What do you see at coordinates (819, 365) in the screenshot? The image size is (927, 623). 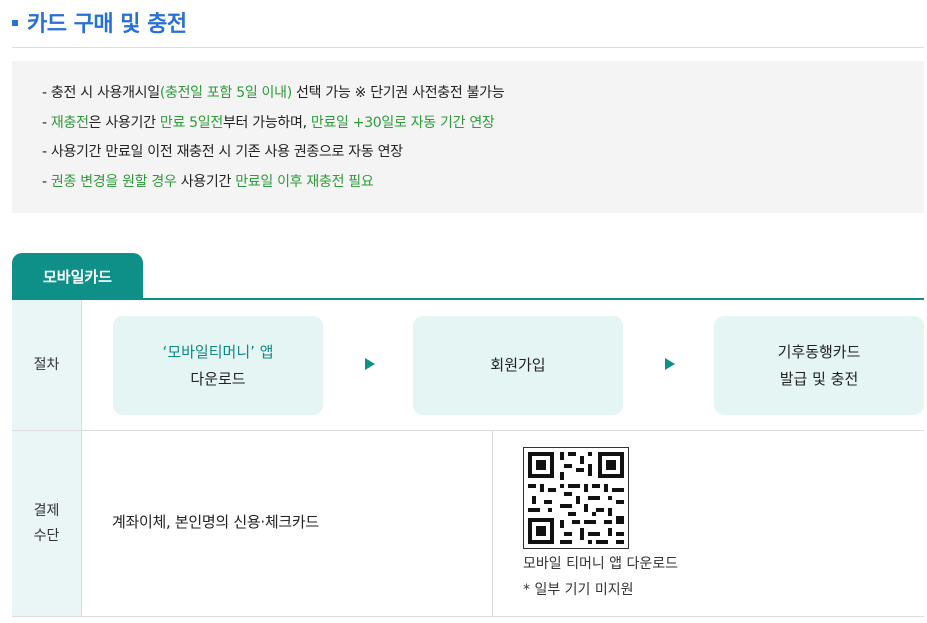 I see `step-issue-card: 기후동행카드 발급 및 충전` at bounding box center [819, 365].